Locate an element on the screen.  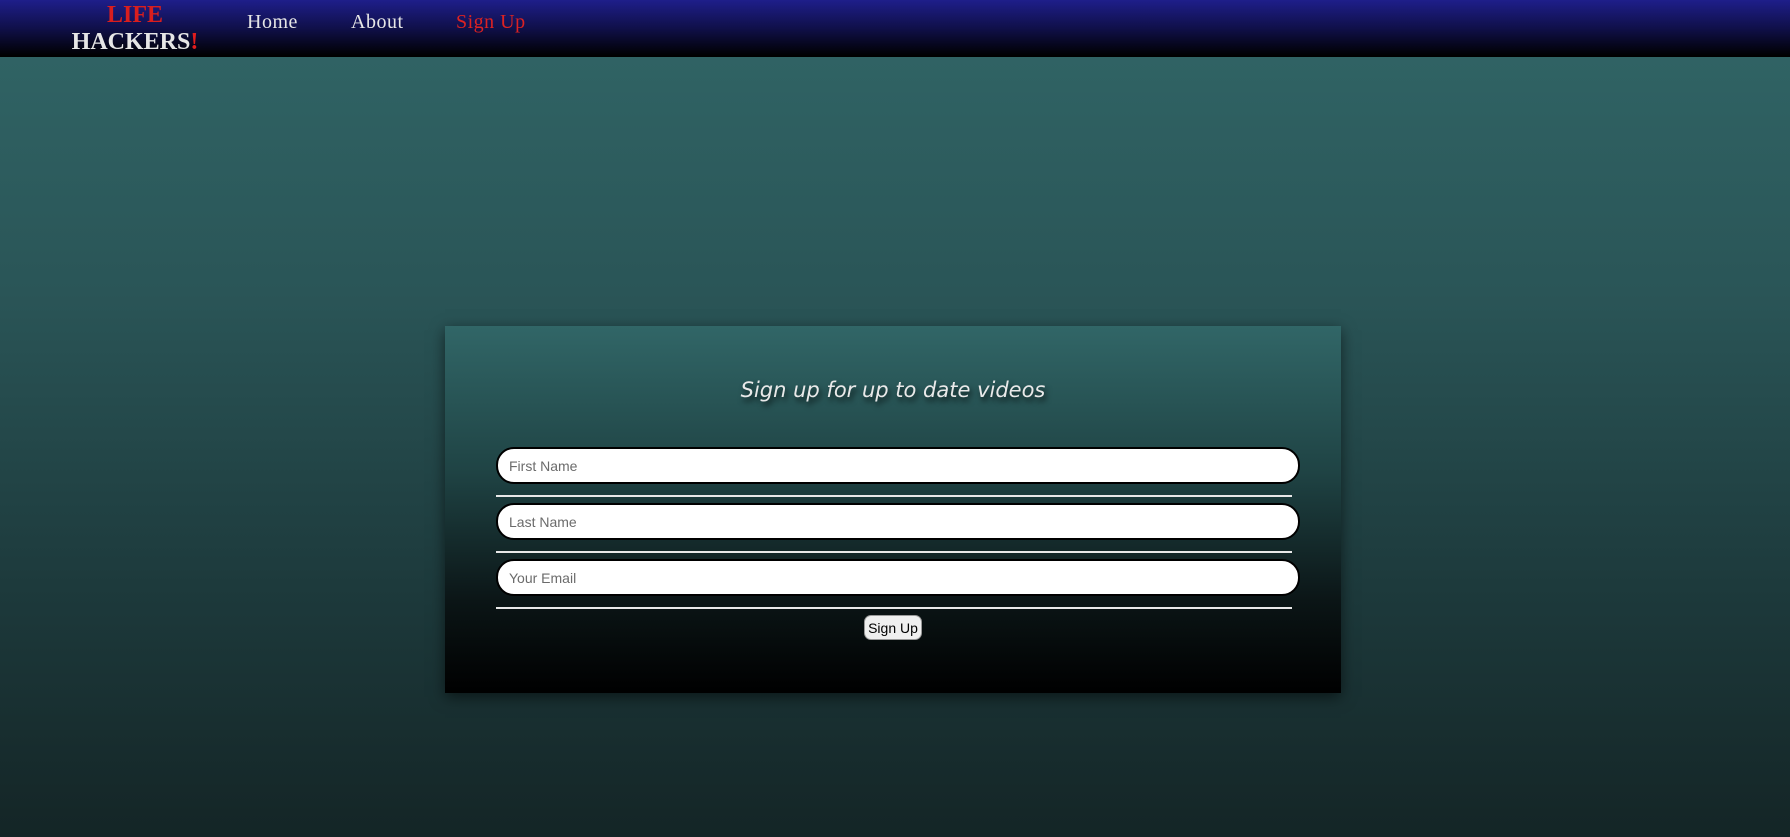
first-name-input is located at coordinates (898, 465).